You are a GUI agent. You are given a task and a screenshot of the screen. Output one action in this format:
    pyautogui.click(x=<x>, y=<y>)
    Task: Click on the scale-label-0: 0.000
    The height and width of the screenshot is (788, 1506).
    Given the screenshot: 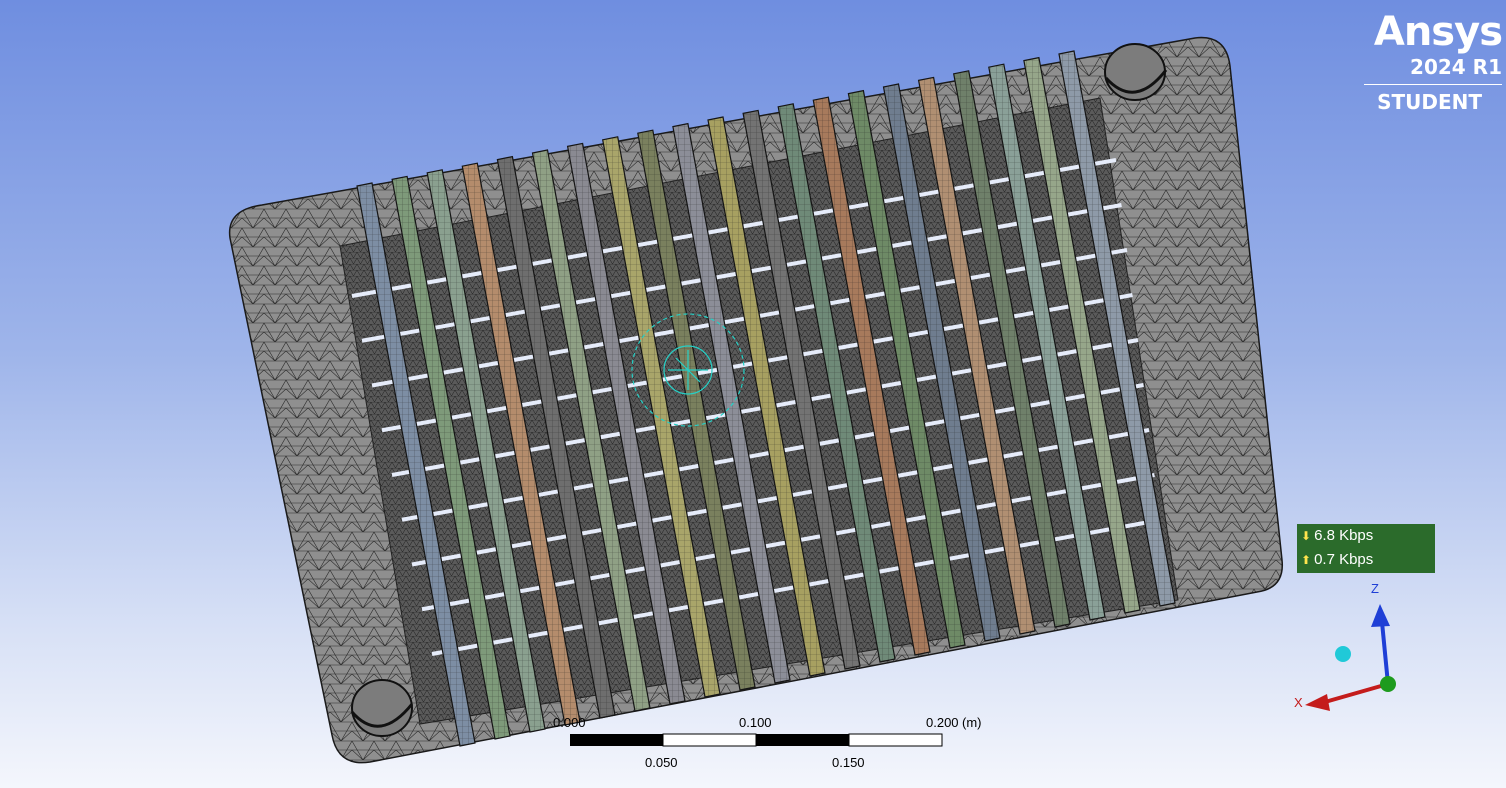 What is the action you would take?
    pyautogui.click(x=569, y=722)
    